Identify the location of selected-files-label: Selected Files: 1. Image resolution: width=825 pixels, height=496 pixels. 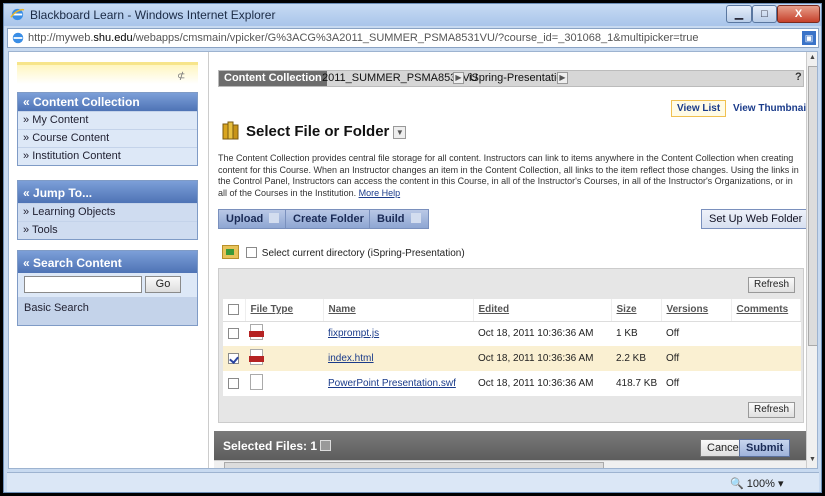
(277, 446).